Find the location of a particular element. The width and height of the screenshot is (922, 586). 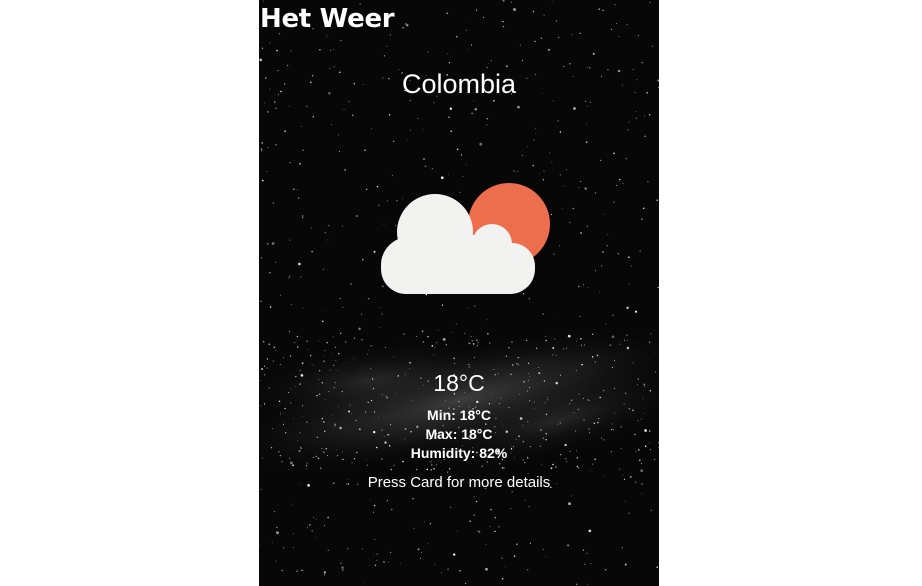

partly-cloudy-day-icon is located at coordinates (465, 238).